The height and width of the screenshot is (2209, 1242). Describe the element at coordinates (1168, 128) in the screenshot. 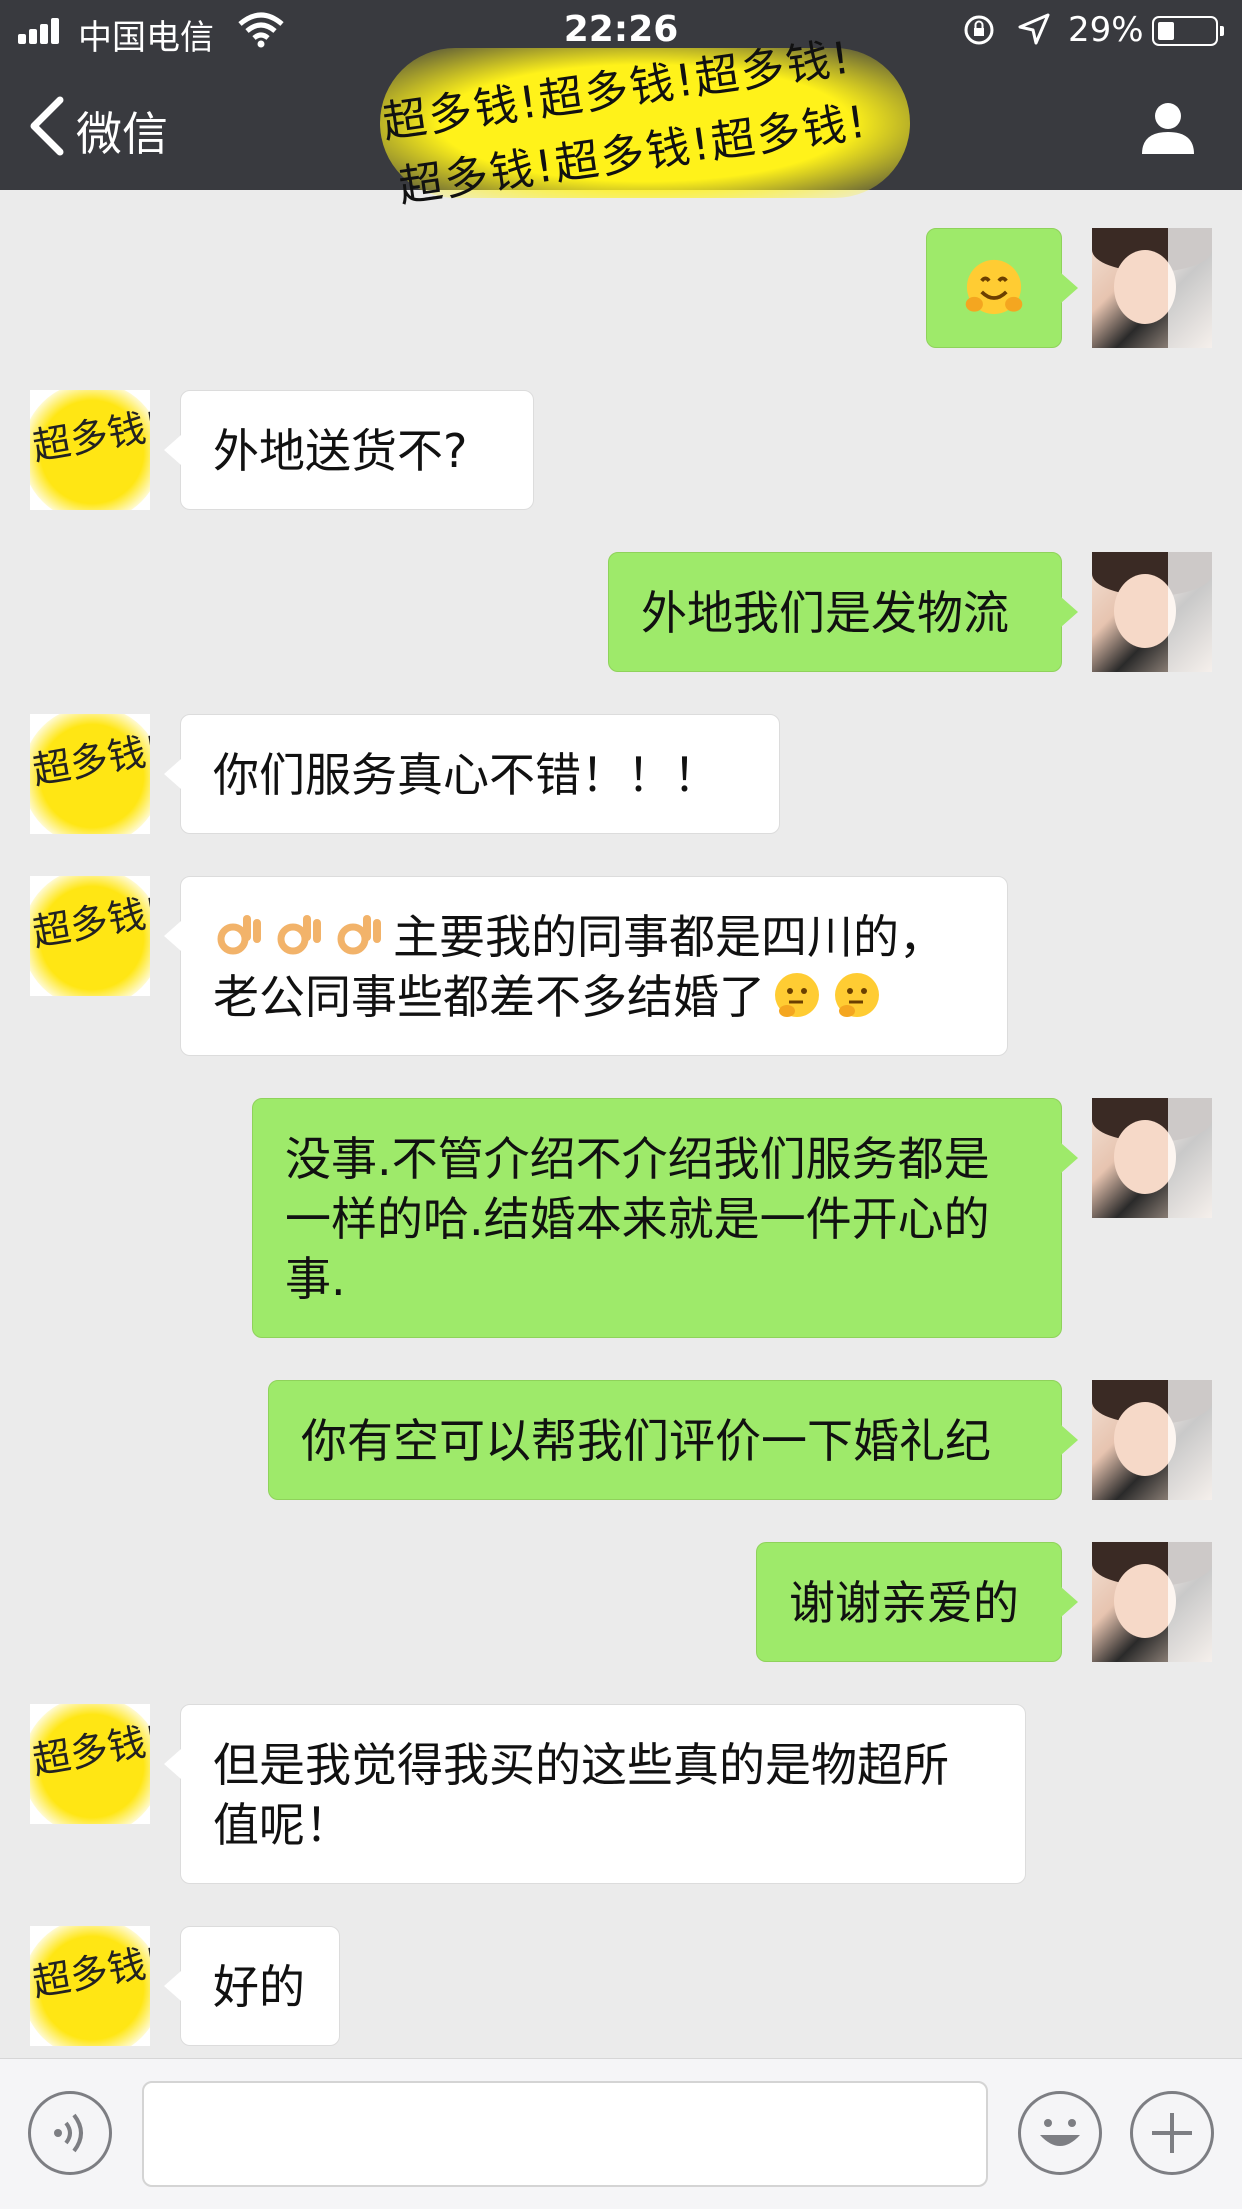

I see `chat-profile-icon` at that location.